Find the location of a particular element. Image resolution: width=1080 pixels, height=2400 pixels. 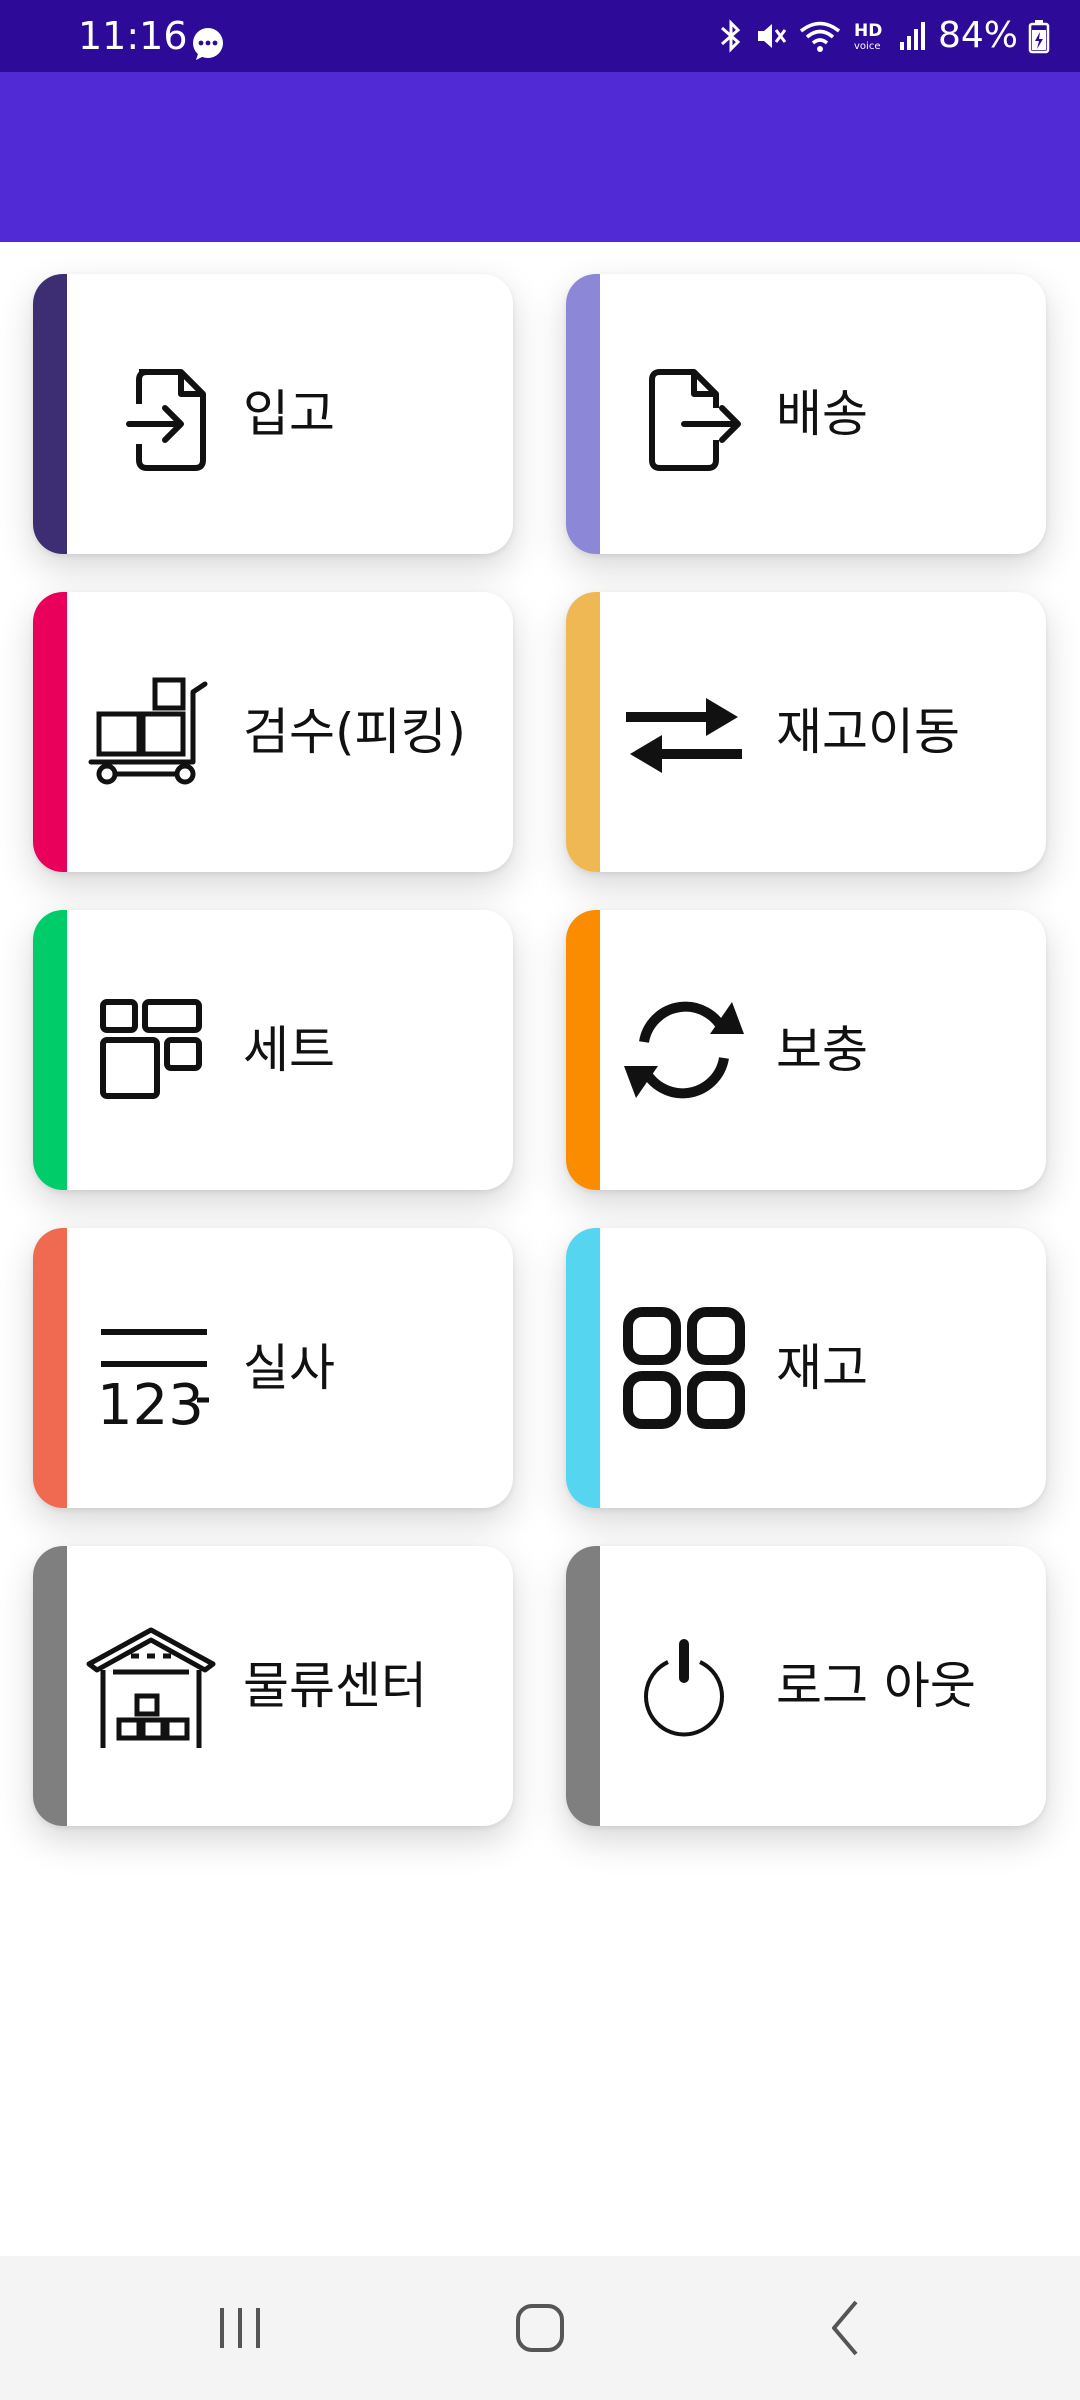

menu-item-label: 보충 is located at coordinates (822, 1050).